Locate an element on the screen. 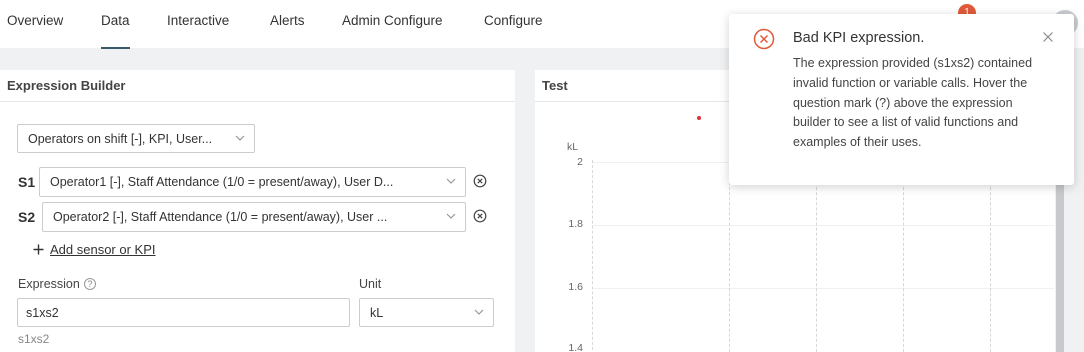 The height and width of the screenshot is (352, 1084). tab-alerts: Alerts is located at coordinates (287, 20).